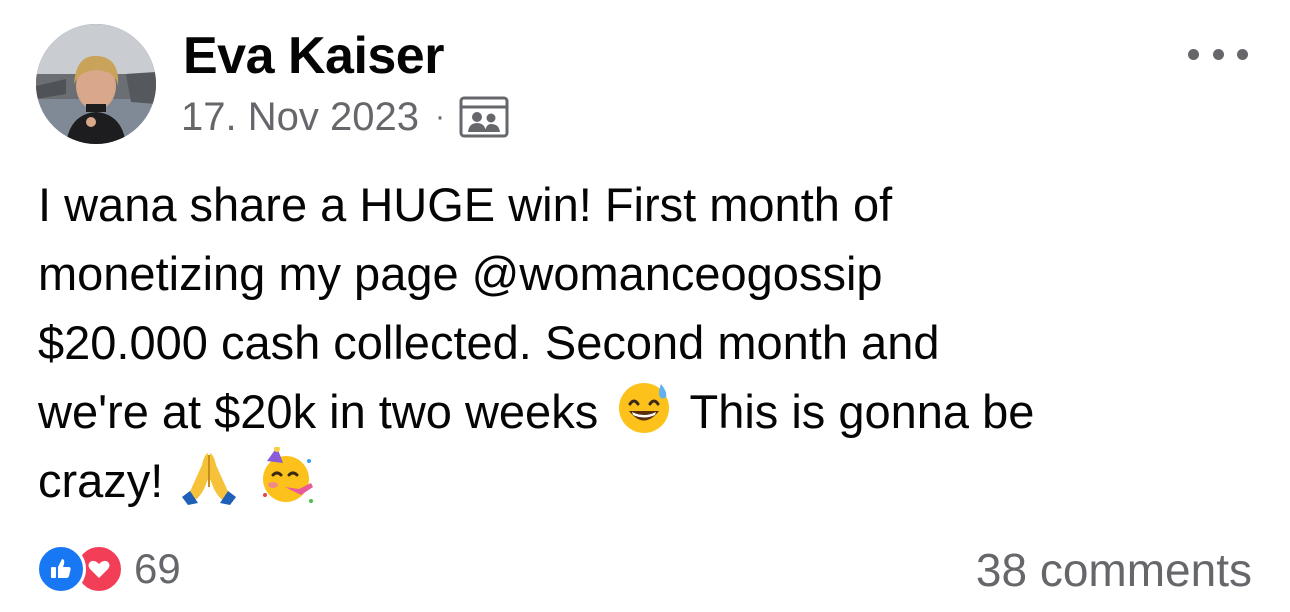 This screenshot has width=1290, height=612. What do you see at coordinates (288, 475) in the screenshot?
I see `partying-face-emoji` at bounding box center [288, 475].